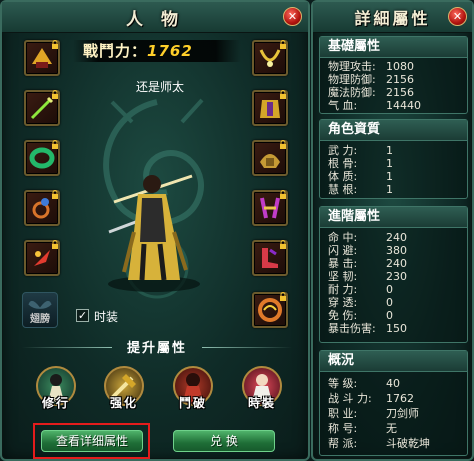 The width and height of the screenshot is (474, 461). I want to click on attribute-row: 闪 避: 380, so click(393, 250).